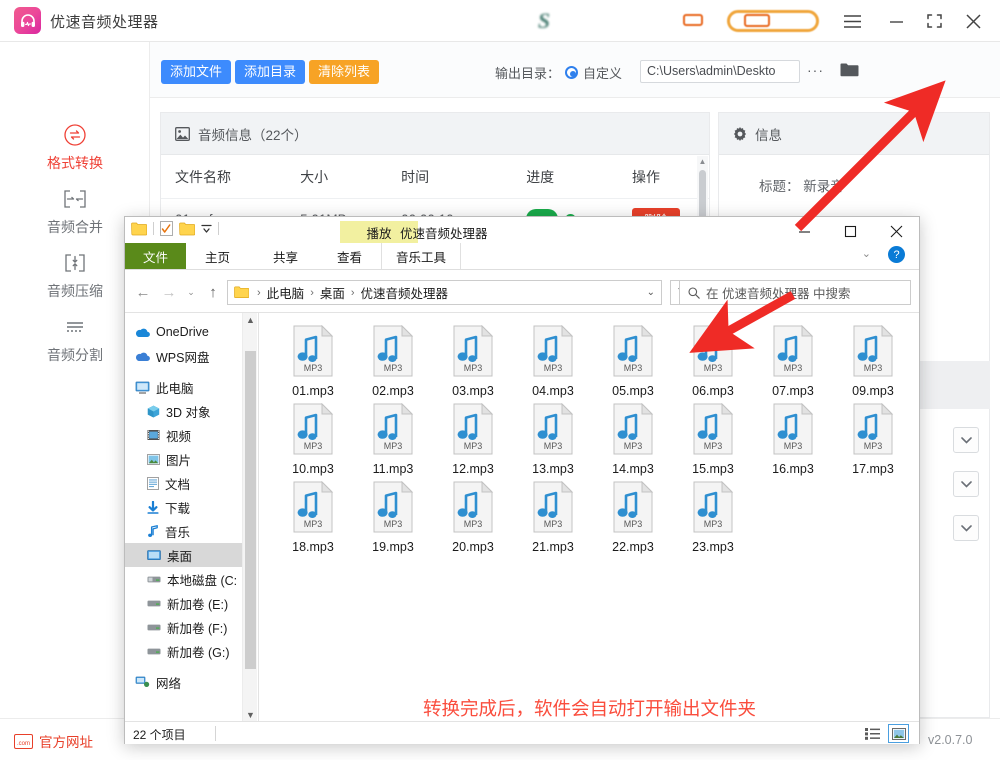 This screenshot has height=760, width=1000. Describe the element at coordinates (197, 628) in the screenshot. I see `tree-item-label: 新加卷 (F:)` at that location.